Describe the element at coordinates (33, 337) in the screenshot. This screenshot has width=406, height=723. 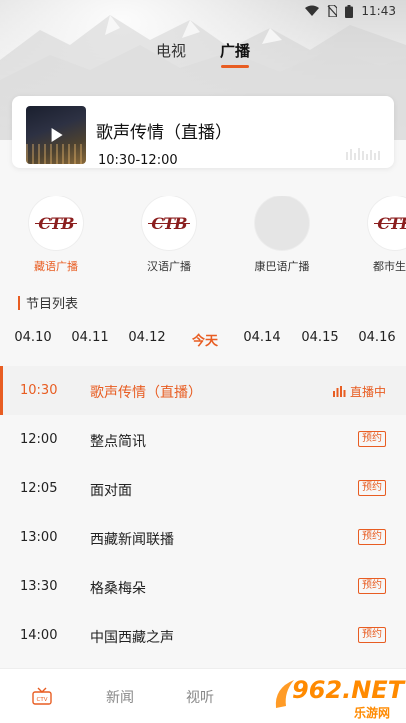
I see `date-tab: 04.10` at that location.